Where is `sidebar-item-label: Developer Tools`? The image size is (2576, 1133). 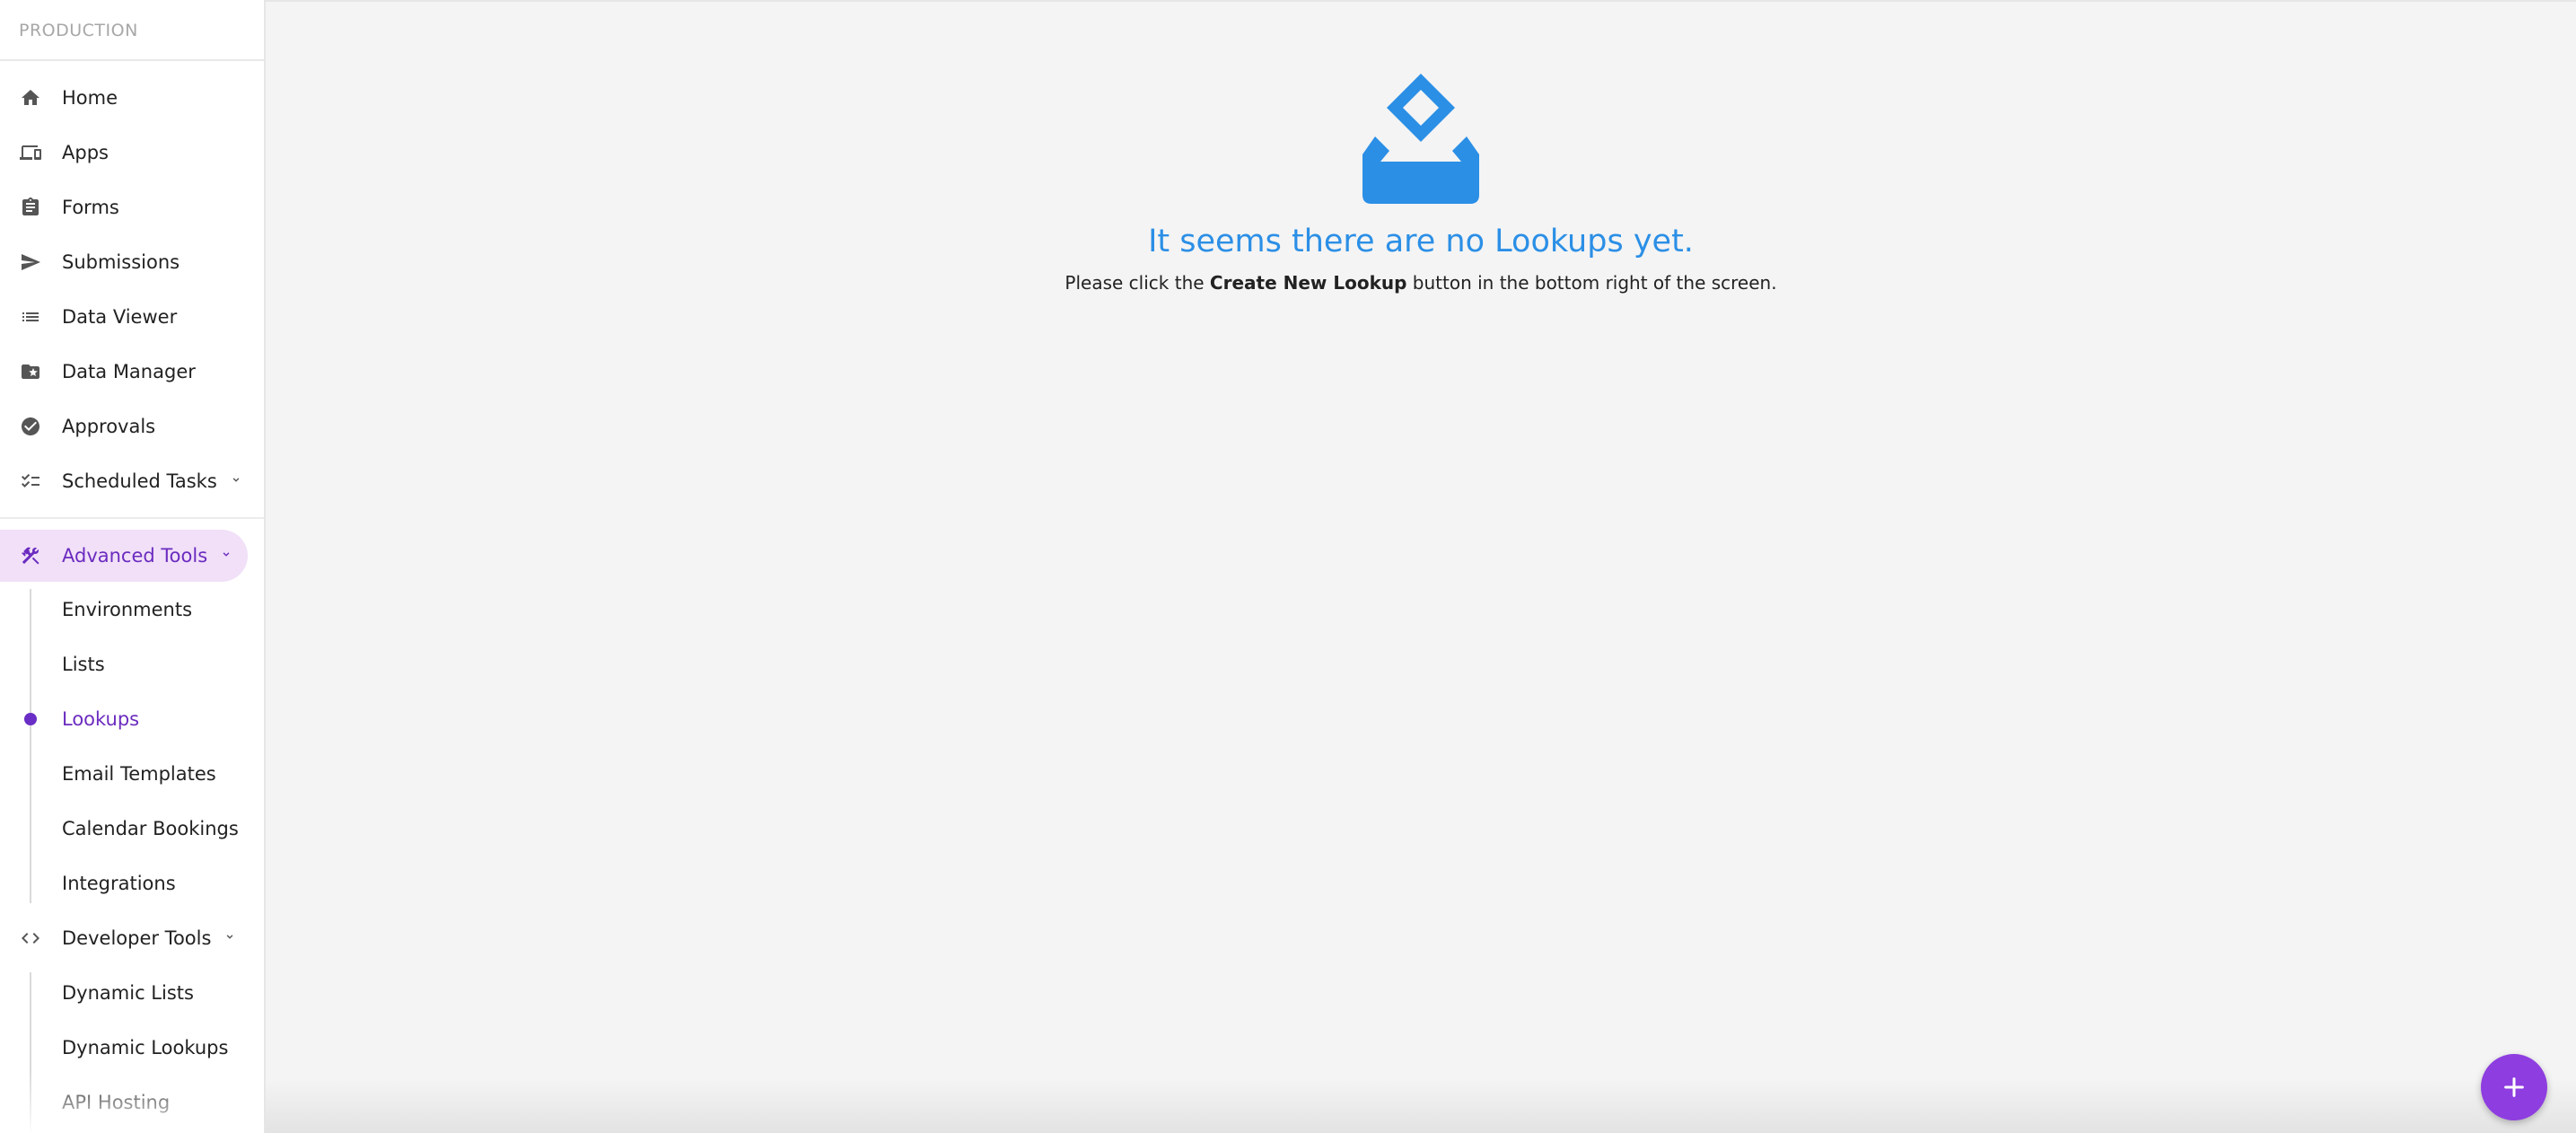
sidebar-item-label: Developer Tools is located at coordinates (137, 938).